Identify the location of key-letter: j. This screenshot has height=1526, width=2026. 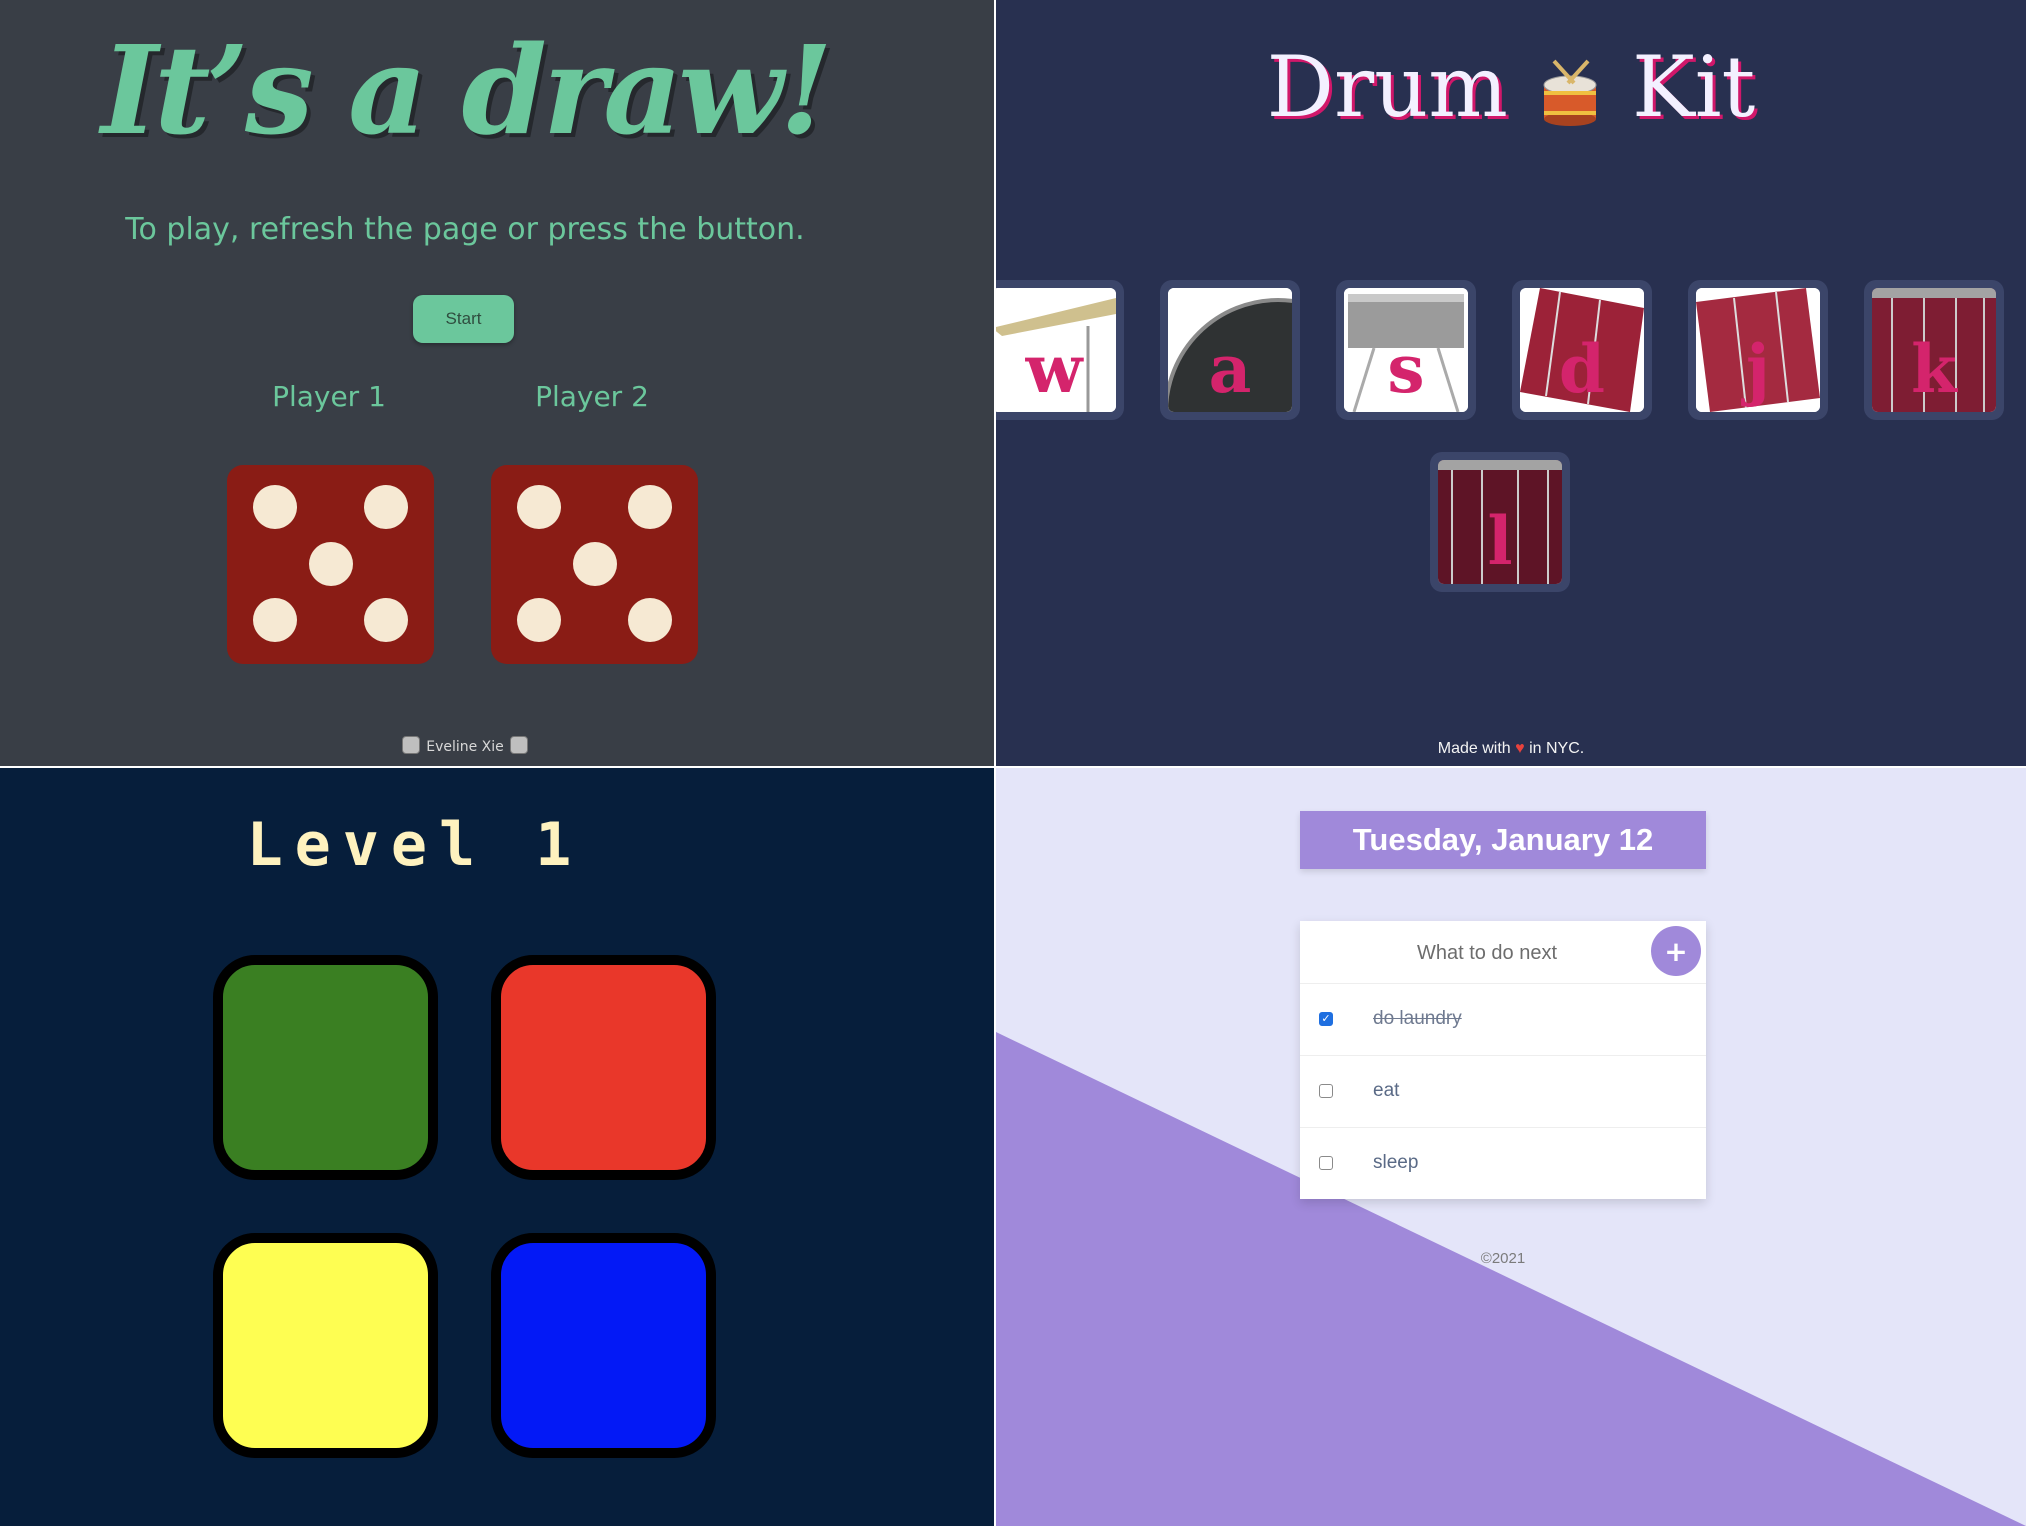
(1758, 369).